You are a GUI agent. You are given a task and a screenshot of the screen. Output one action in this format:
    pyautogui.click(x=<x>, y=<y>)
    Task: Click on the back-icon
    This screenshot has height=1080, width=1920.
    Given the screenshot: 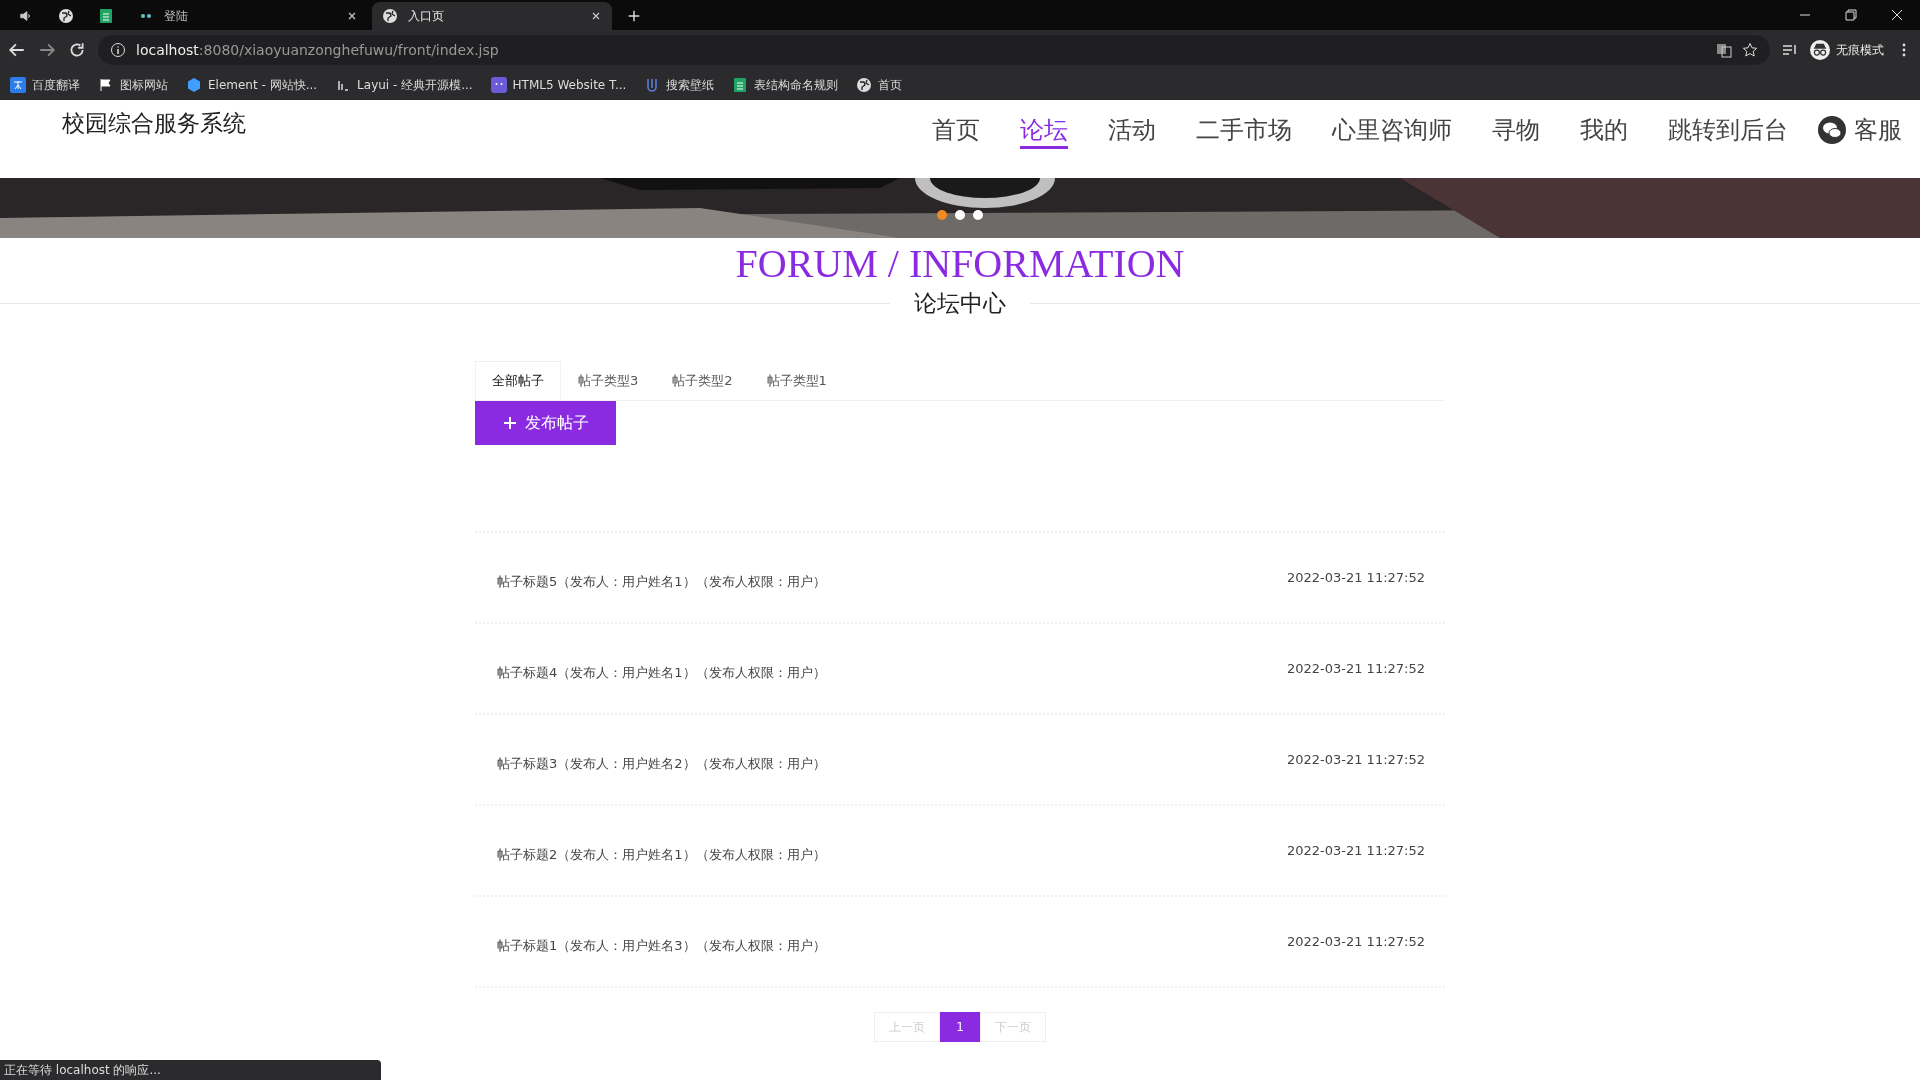 What is the action you would take?
    pyautogui.click(x=17, y=50)
    